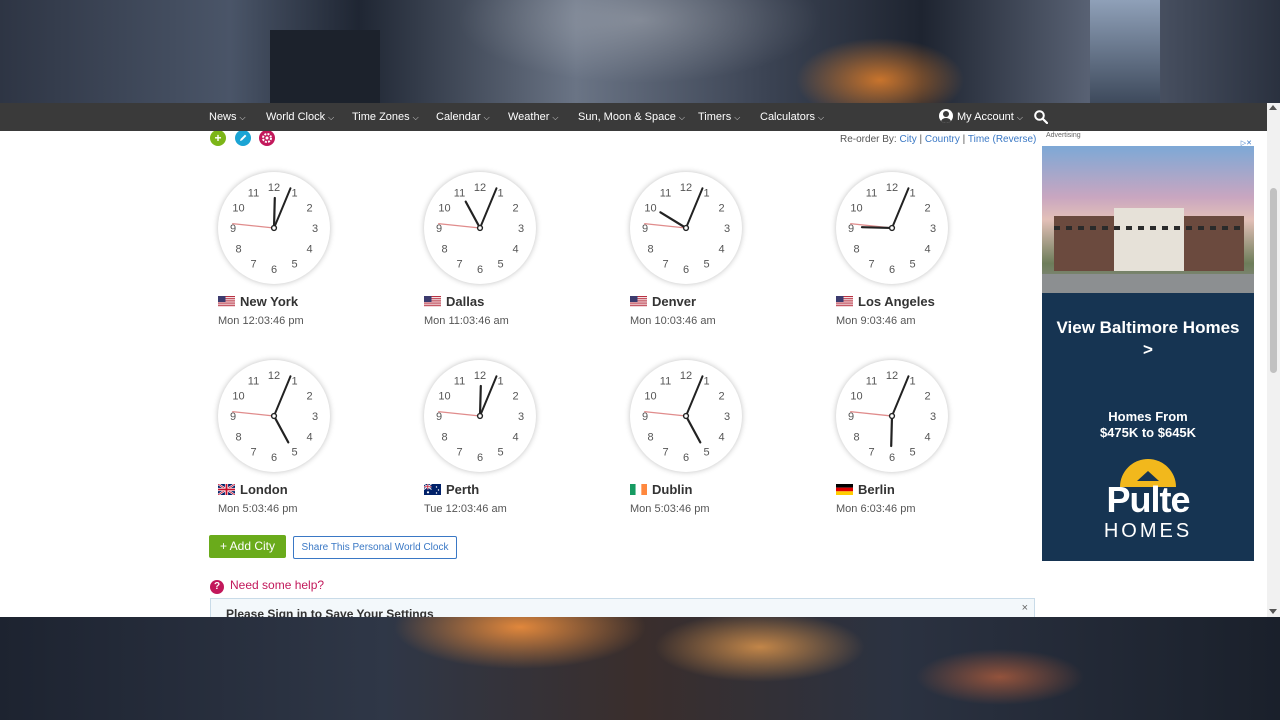 This screenshot has height=720, width=1280. Describe the element at coordinates (981, 117) in the screenshot. I see `my-account-menu: My Account ⌵` at that location.